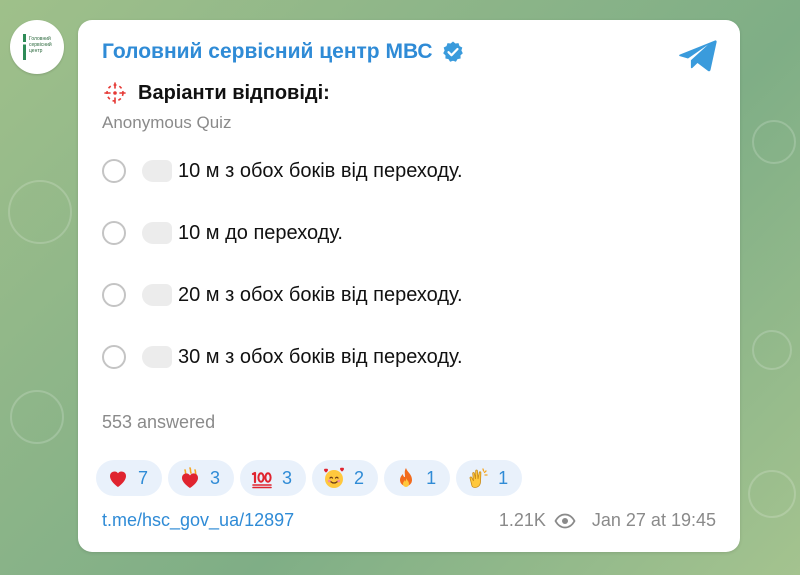 The height and width of the screenshot is (575, 800). I want to click on channel-header: Головний сервісний центр МВС, so click(283, 52).